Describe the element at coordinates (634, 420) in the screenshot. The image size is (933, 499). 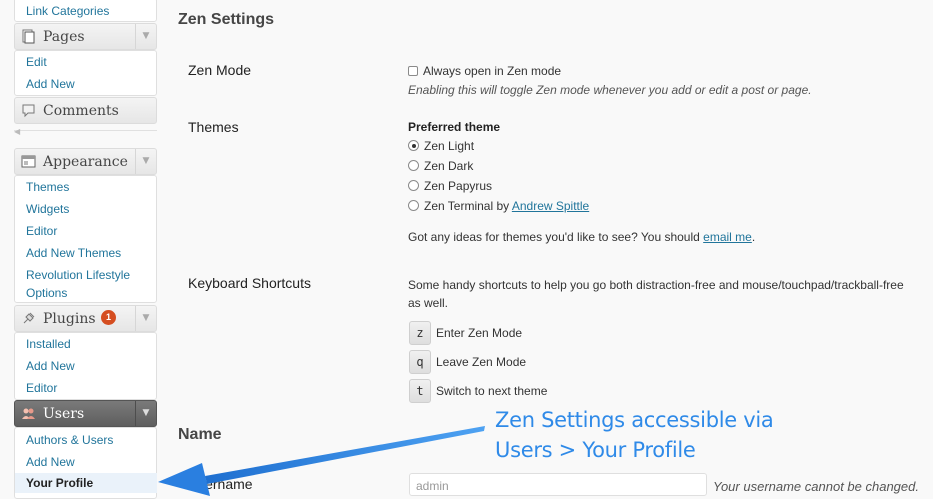
I see `callout-line1: Zen Settings accessible via` at that location.